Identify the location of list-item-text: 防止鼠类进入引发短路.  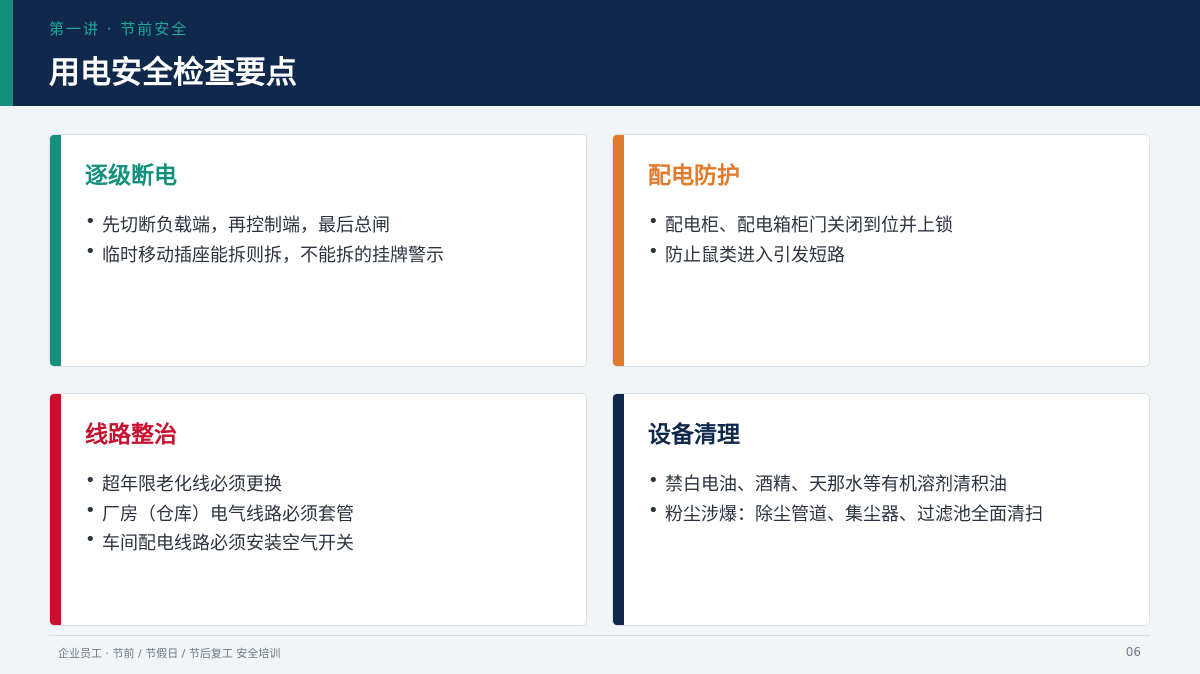
(755, 255).